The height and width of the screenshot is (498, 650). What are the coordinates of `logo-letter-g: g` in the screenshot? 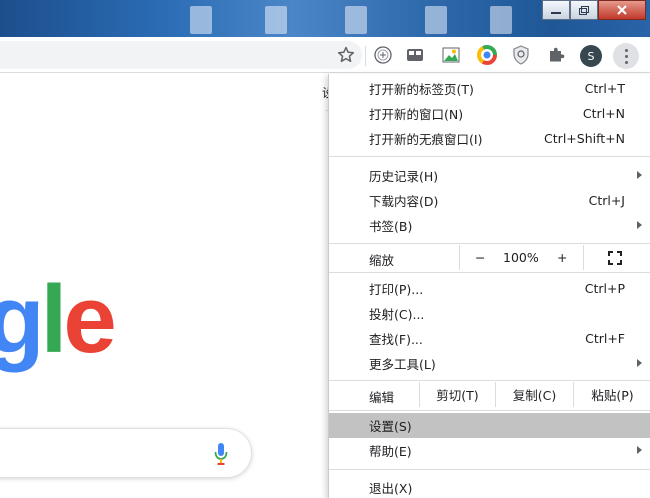 It's located at (22, 319).